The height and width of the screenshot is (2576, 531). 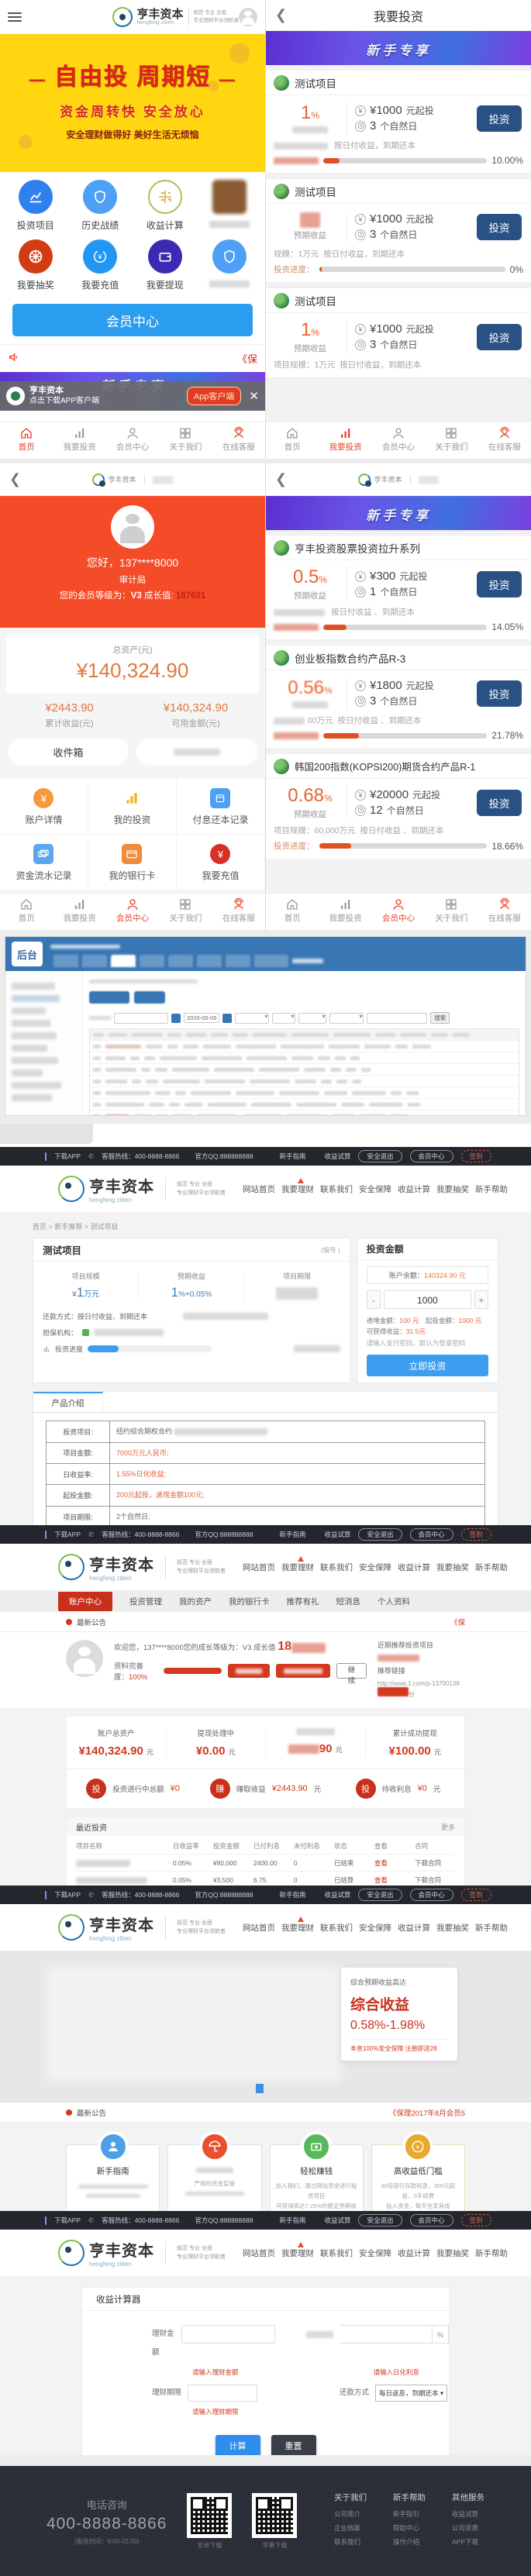 What do you see at coordinates (409, 2528) in the screenshot?
I see `footer-link: 帮助中心` at bounding box center [409, 2528].